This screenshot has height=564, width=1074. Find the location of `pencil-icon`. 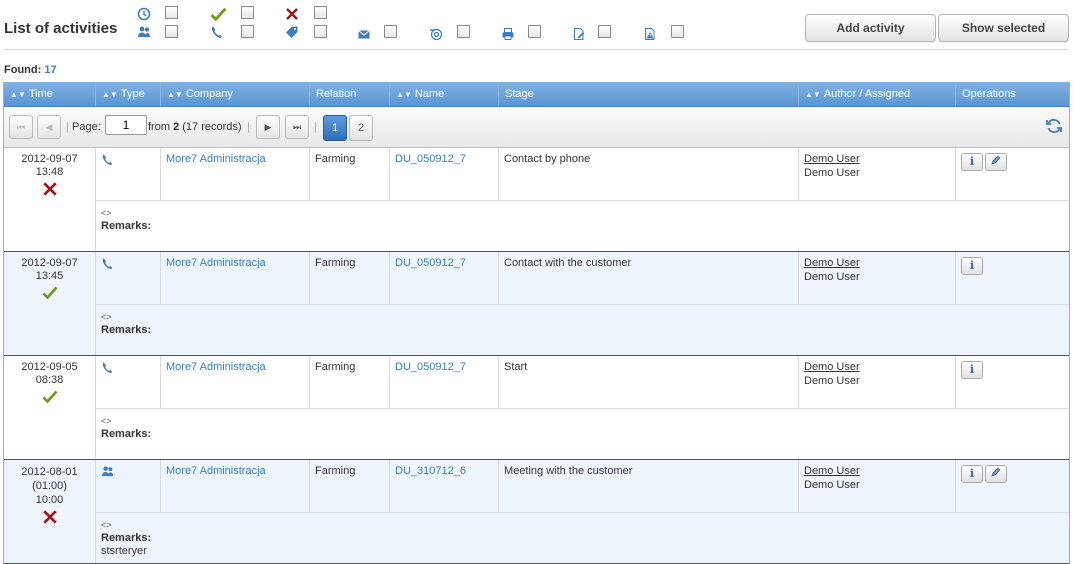

pencil-icon is located at coordinates (996, 472).